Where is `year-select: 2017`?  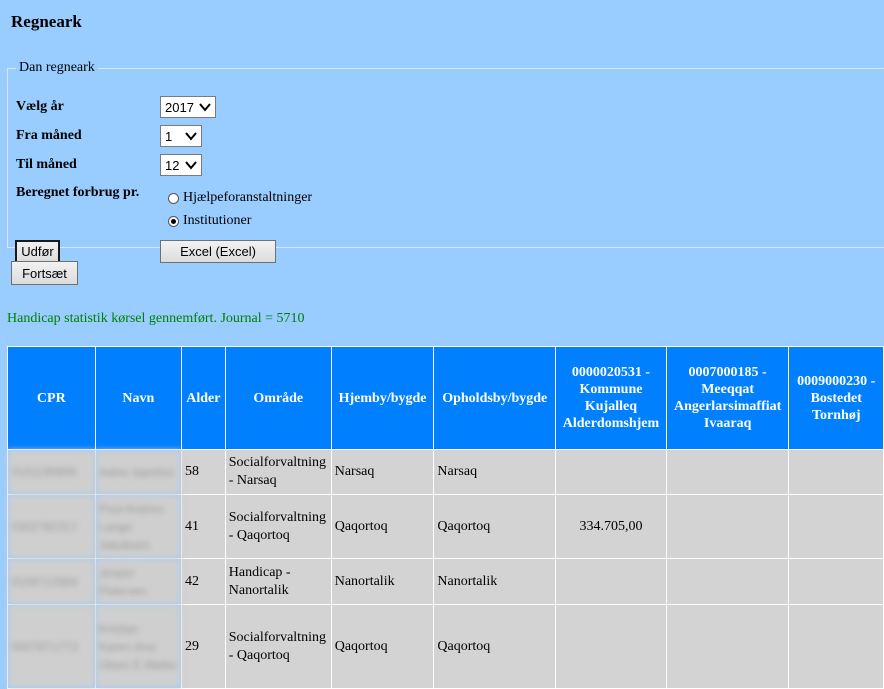 year-select: 2017 is located at coordinates (188, 107).